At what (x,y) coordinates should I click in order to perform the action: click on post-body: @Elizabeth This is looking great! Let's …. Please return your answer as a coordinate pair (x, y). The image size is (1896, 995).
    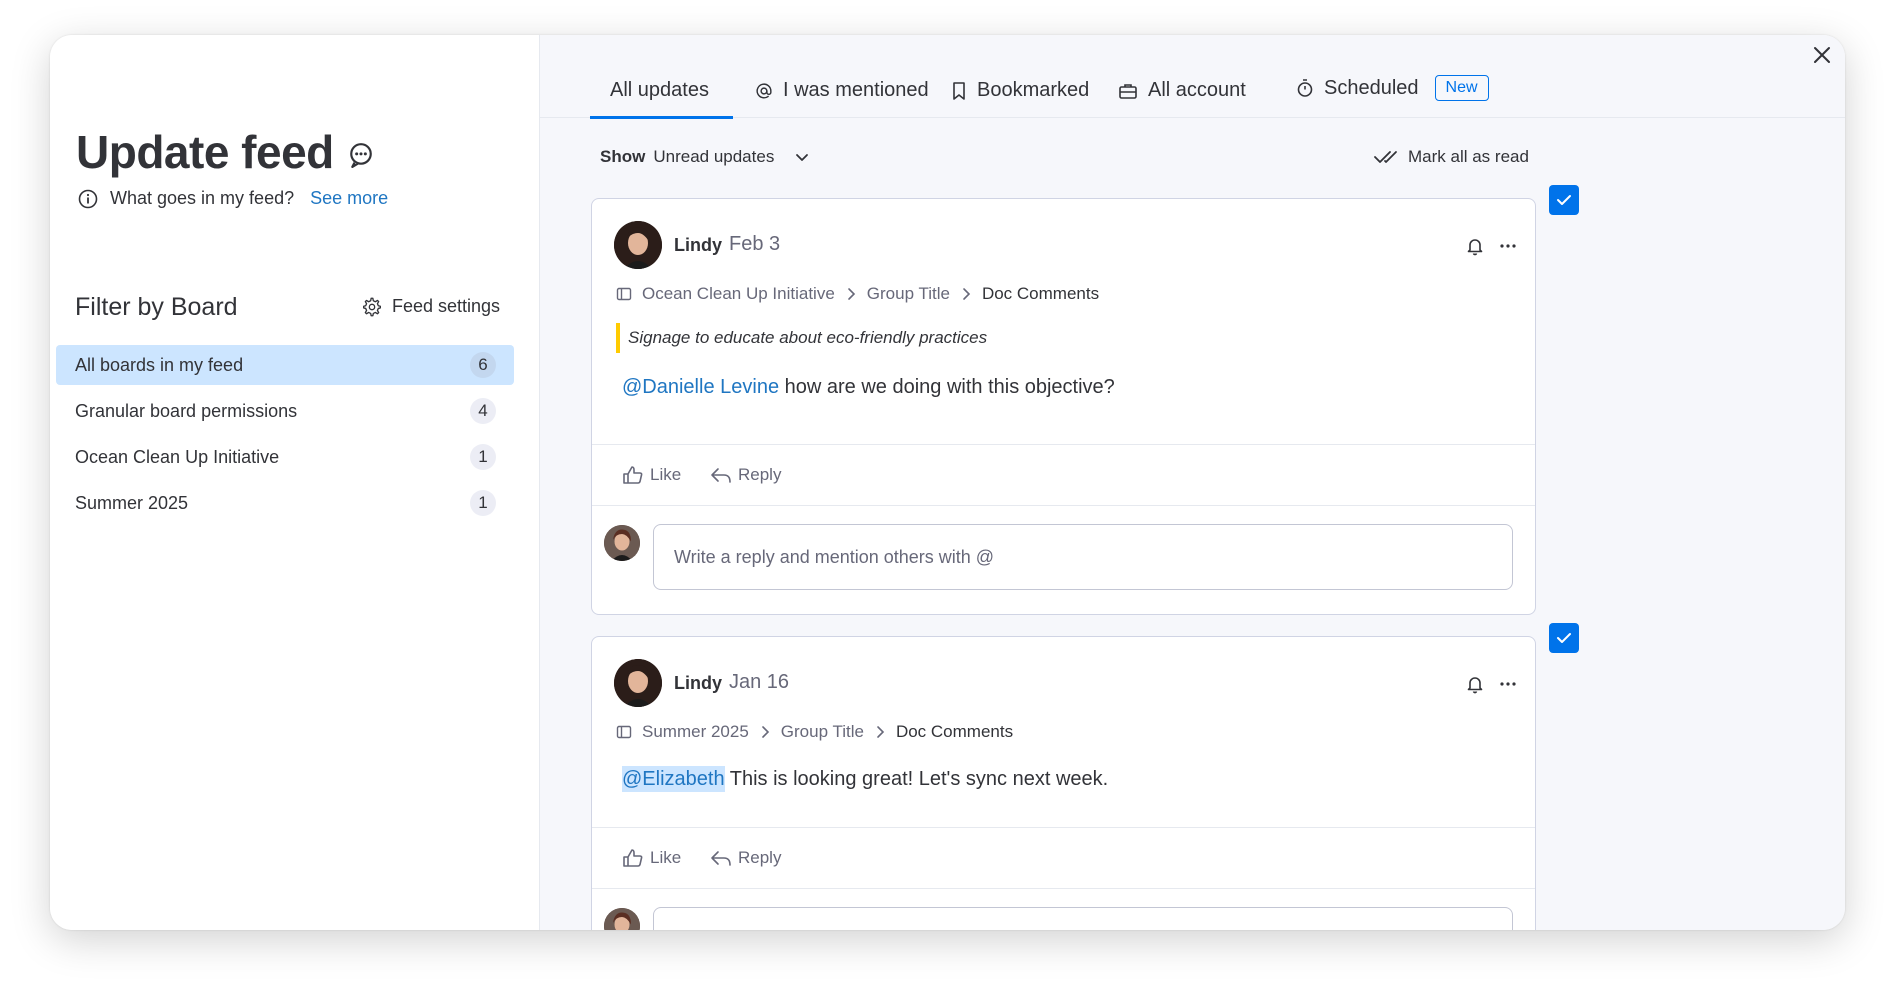
    Looking at the image, I should click on (865, 779).